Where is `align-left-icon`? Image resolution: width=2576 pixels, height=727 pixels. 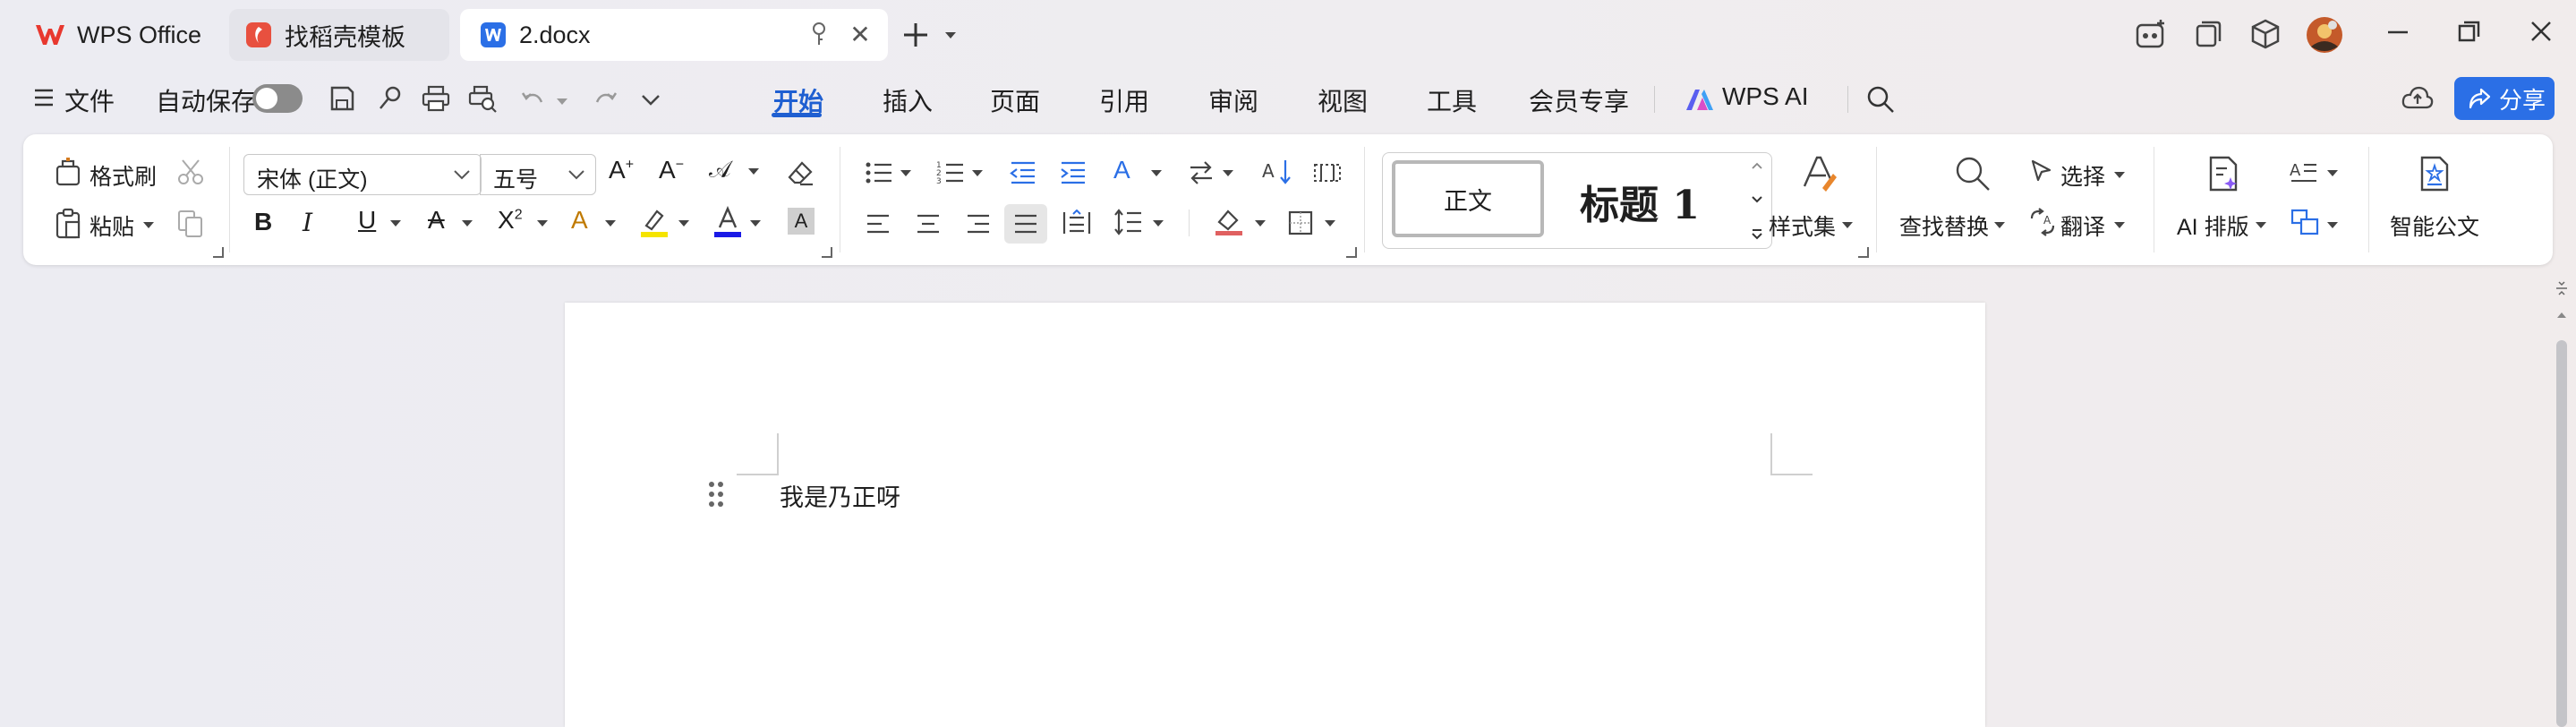
align-left-icon is located at coordinates (878, 223).